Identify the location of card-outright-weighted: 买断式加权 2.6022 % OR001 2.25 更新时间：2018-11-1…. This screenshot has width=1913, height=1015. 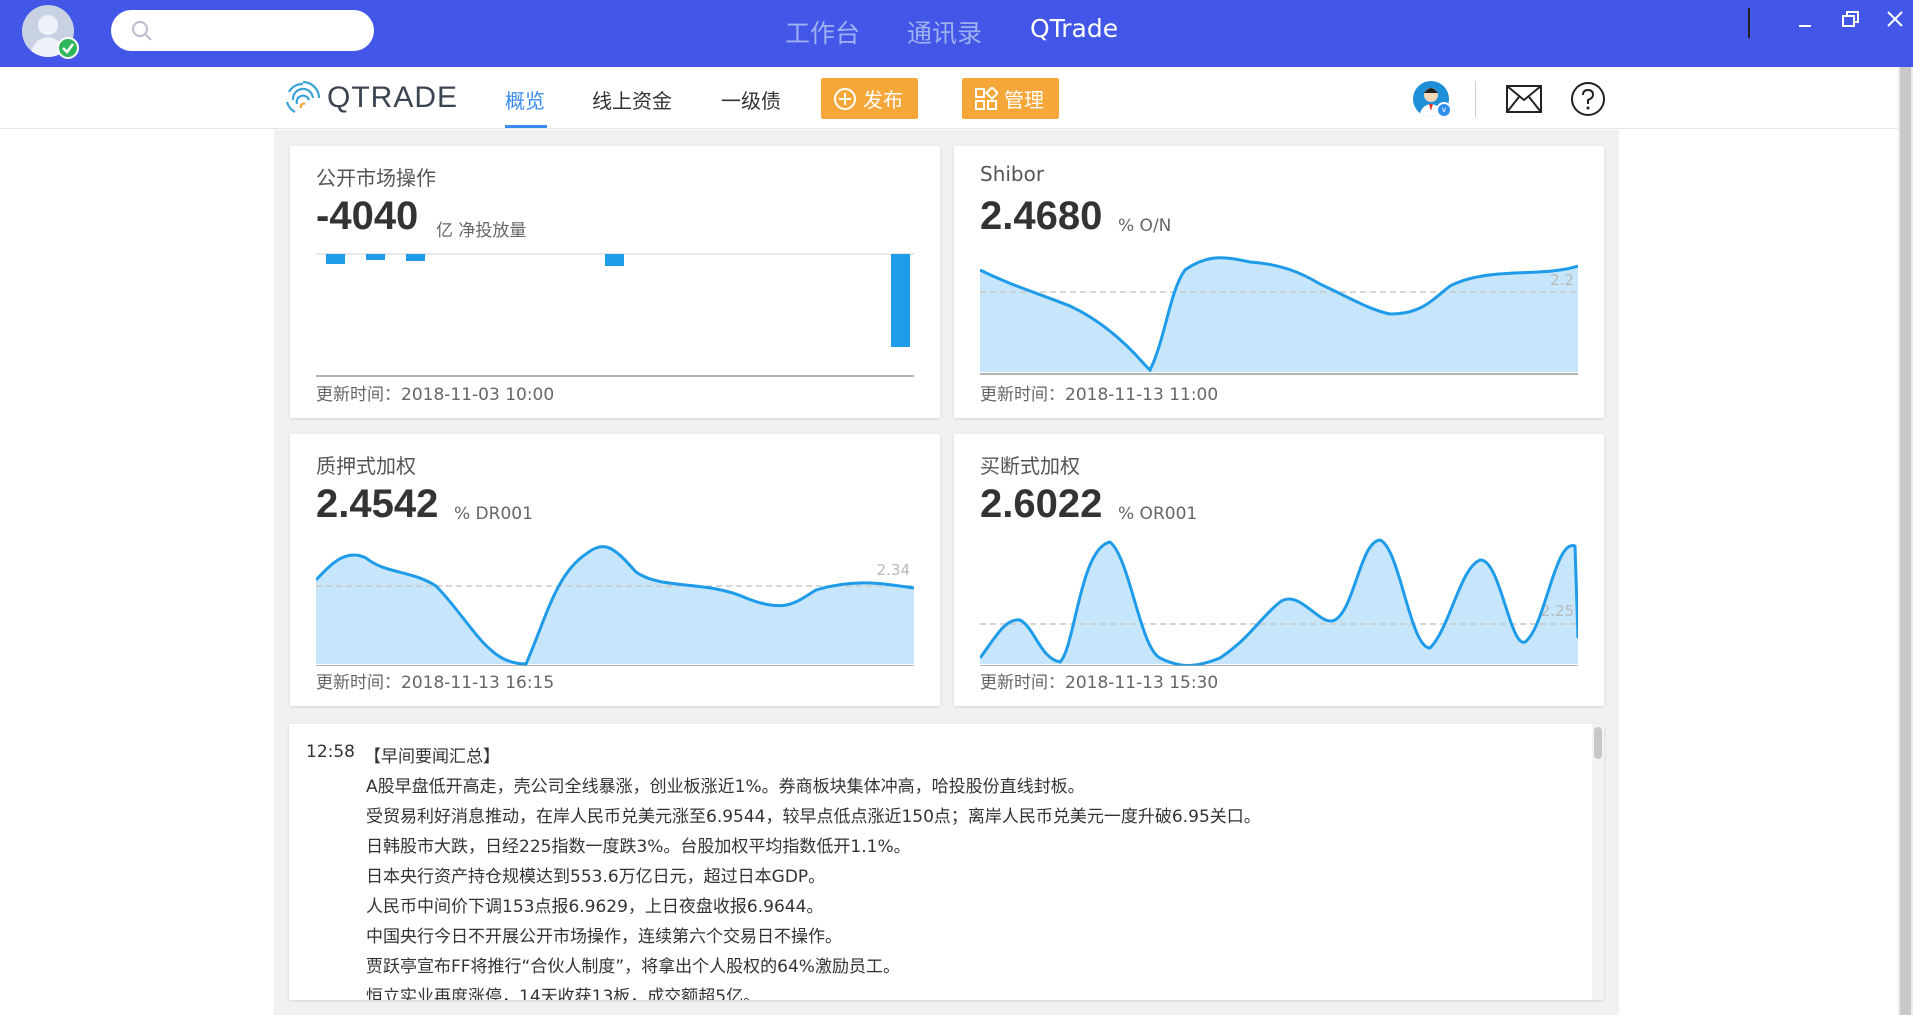
(1279, 570).